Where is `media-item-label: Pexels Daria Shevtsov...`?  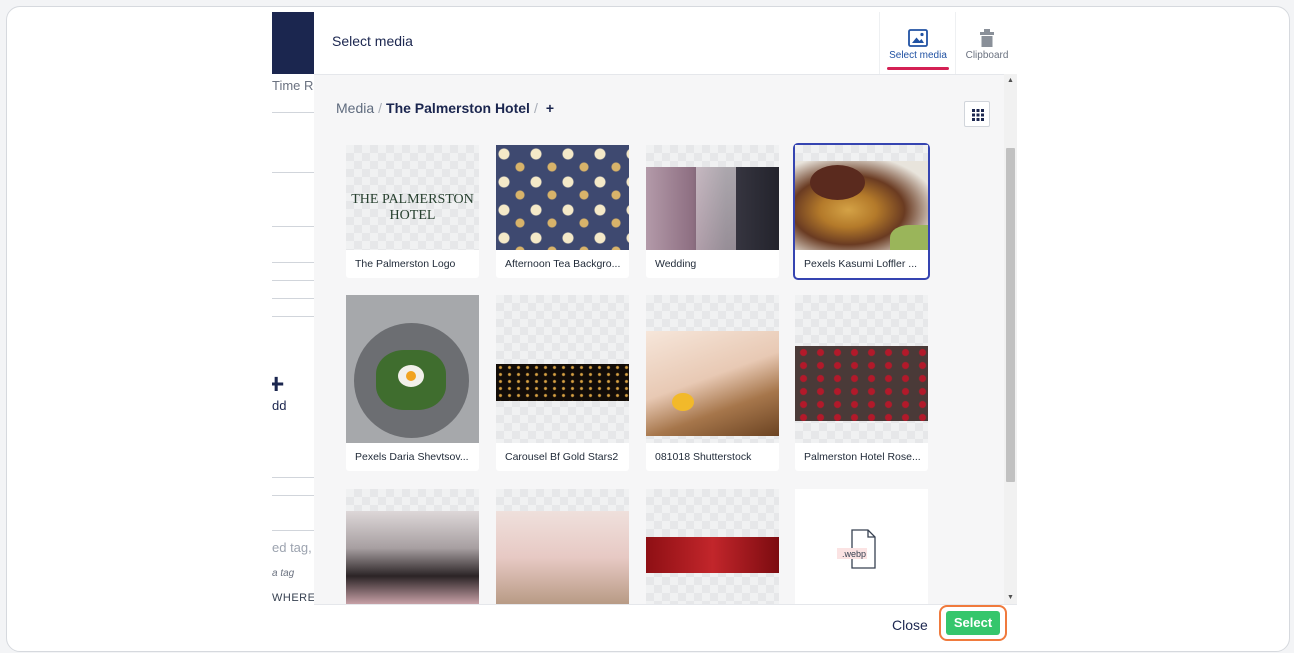 media-item-label: Pexels Daria Shevtsov... is located at coordinates (412, 457).